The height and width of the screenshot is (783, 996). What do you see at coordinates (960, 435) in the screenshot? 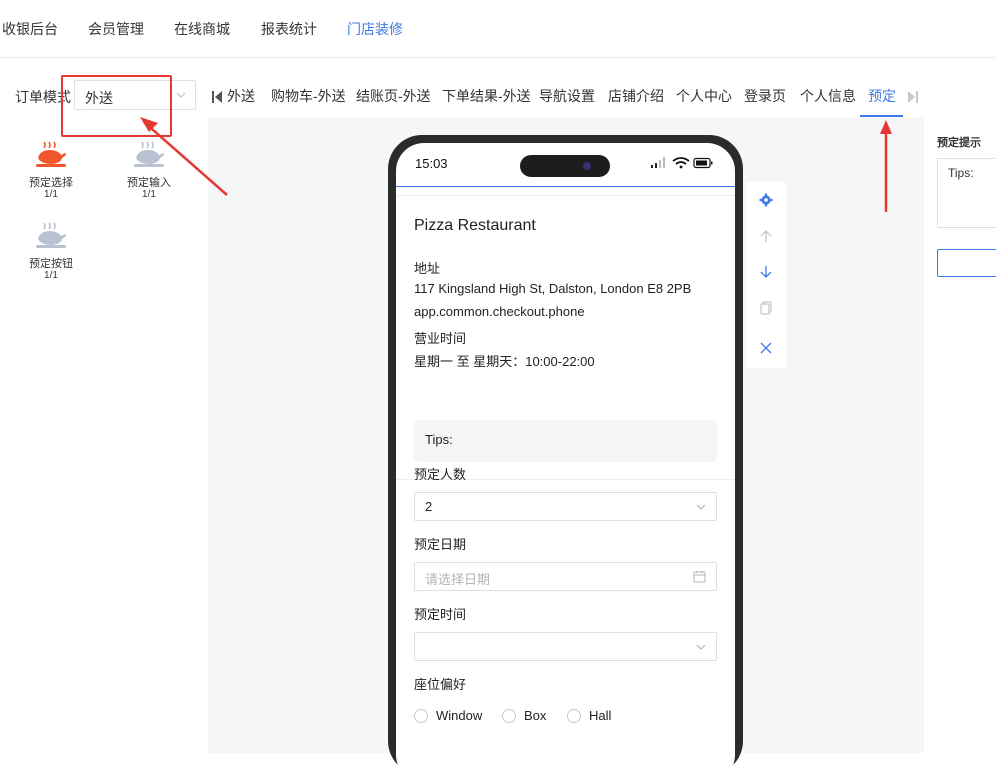
I see `properties-panel: 预定提示 Tips:` at bounding box center [960, 435].